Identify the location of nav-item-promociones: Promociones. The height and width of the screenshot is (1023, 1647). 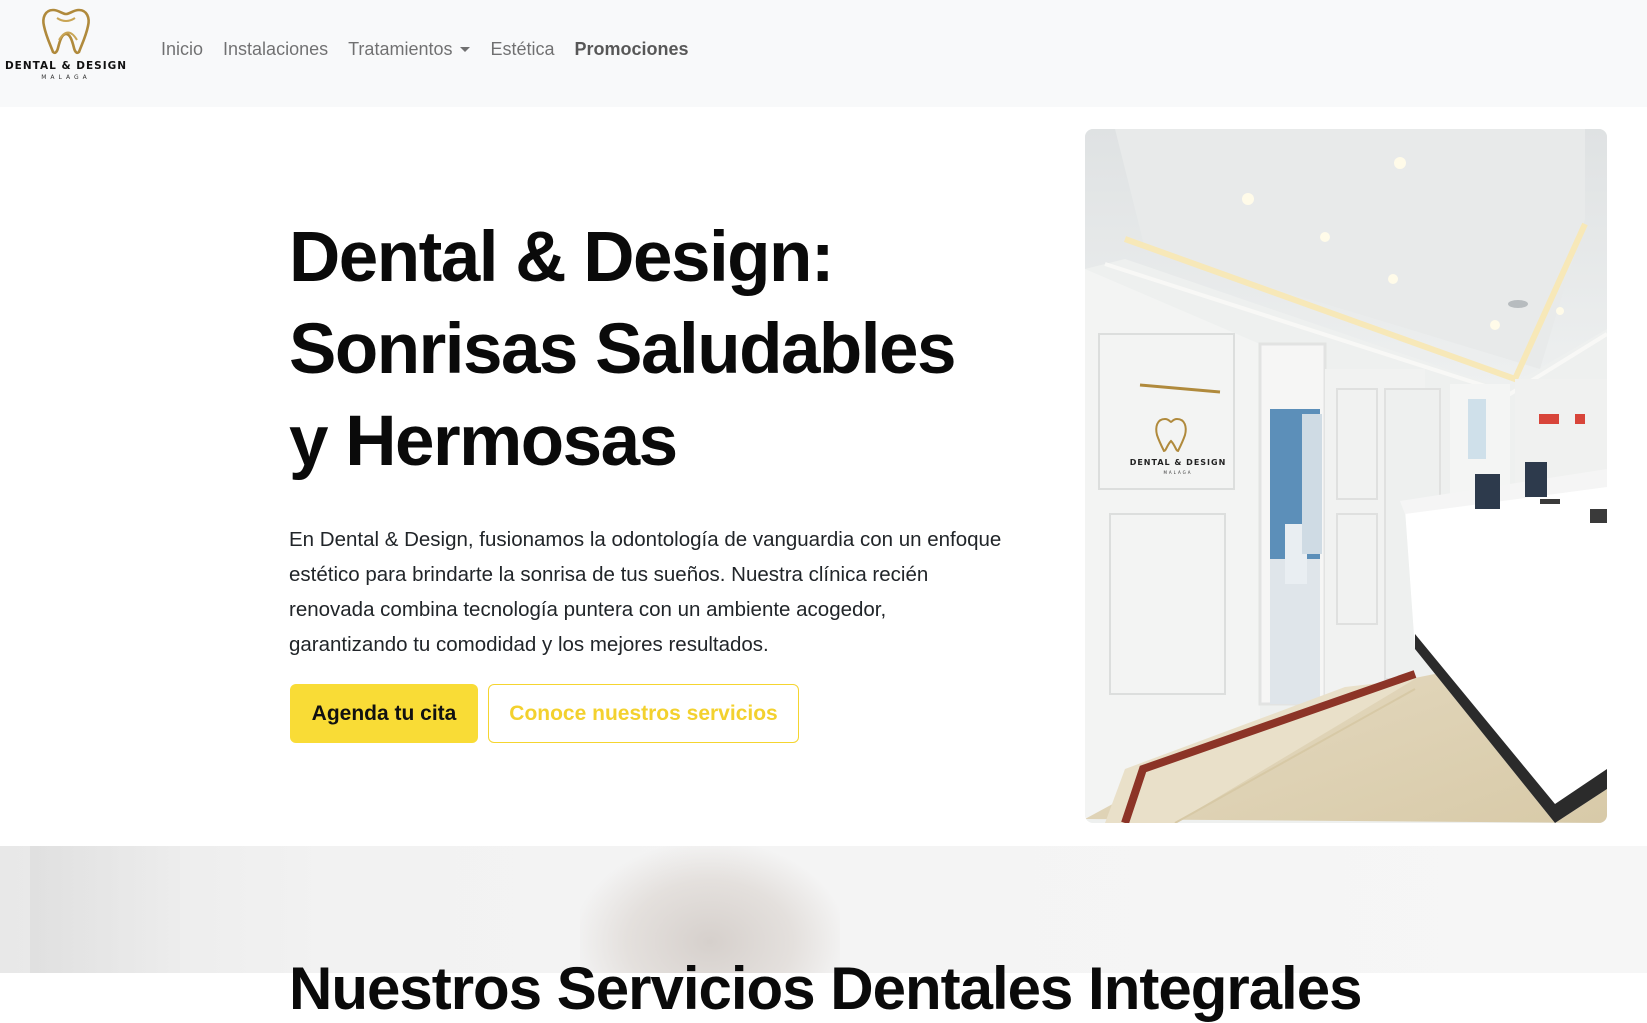
(632, 49).